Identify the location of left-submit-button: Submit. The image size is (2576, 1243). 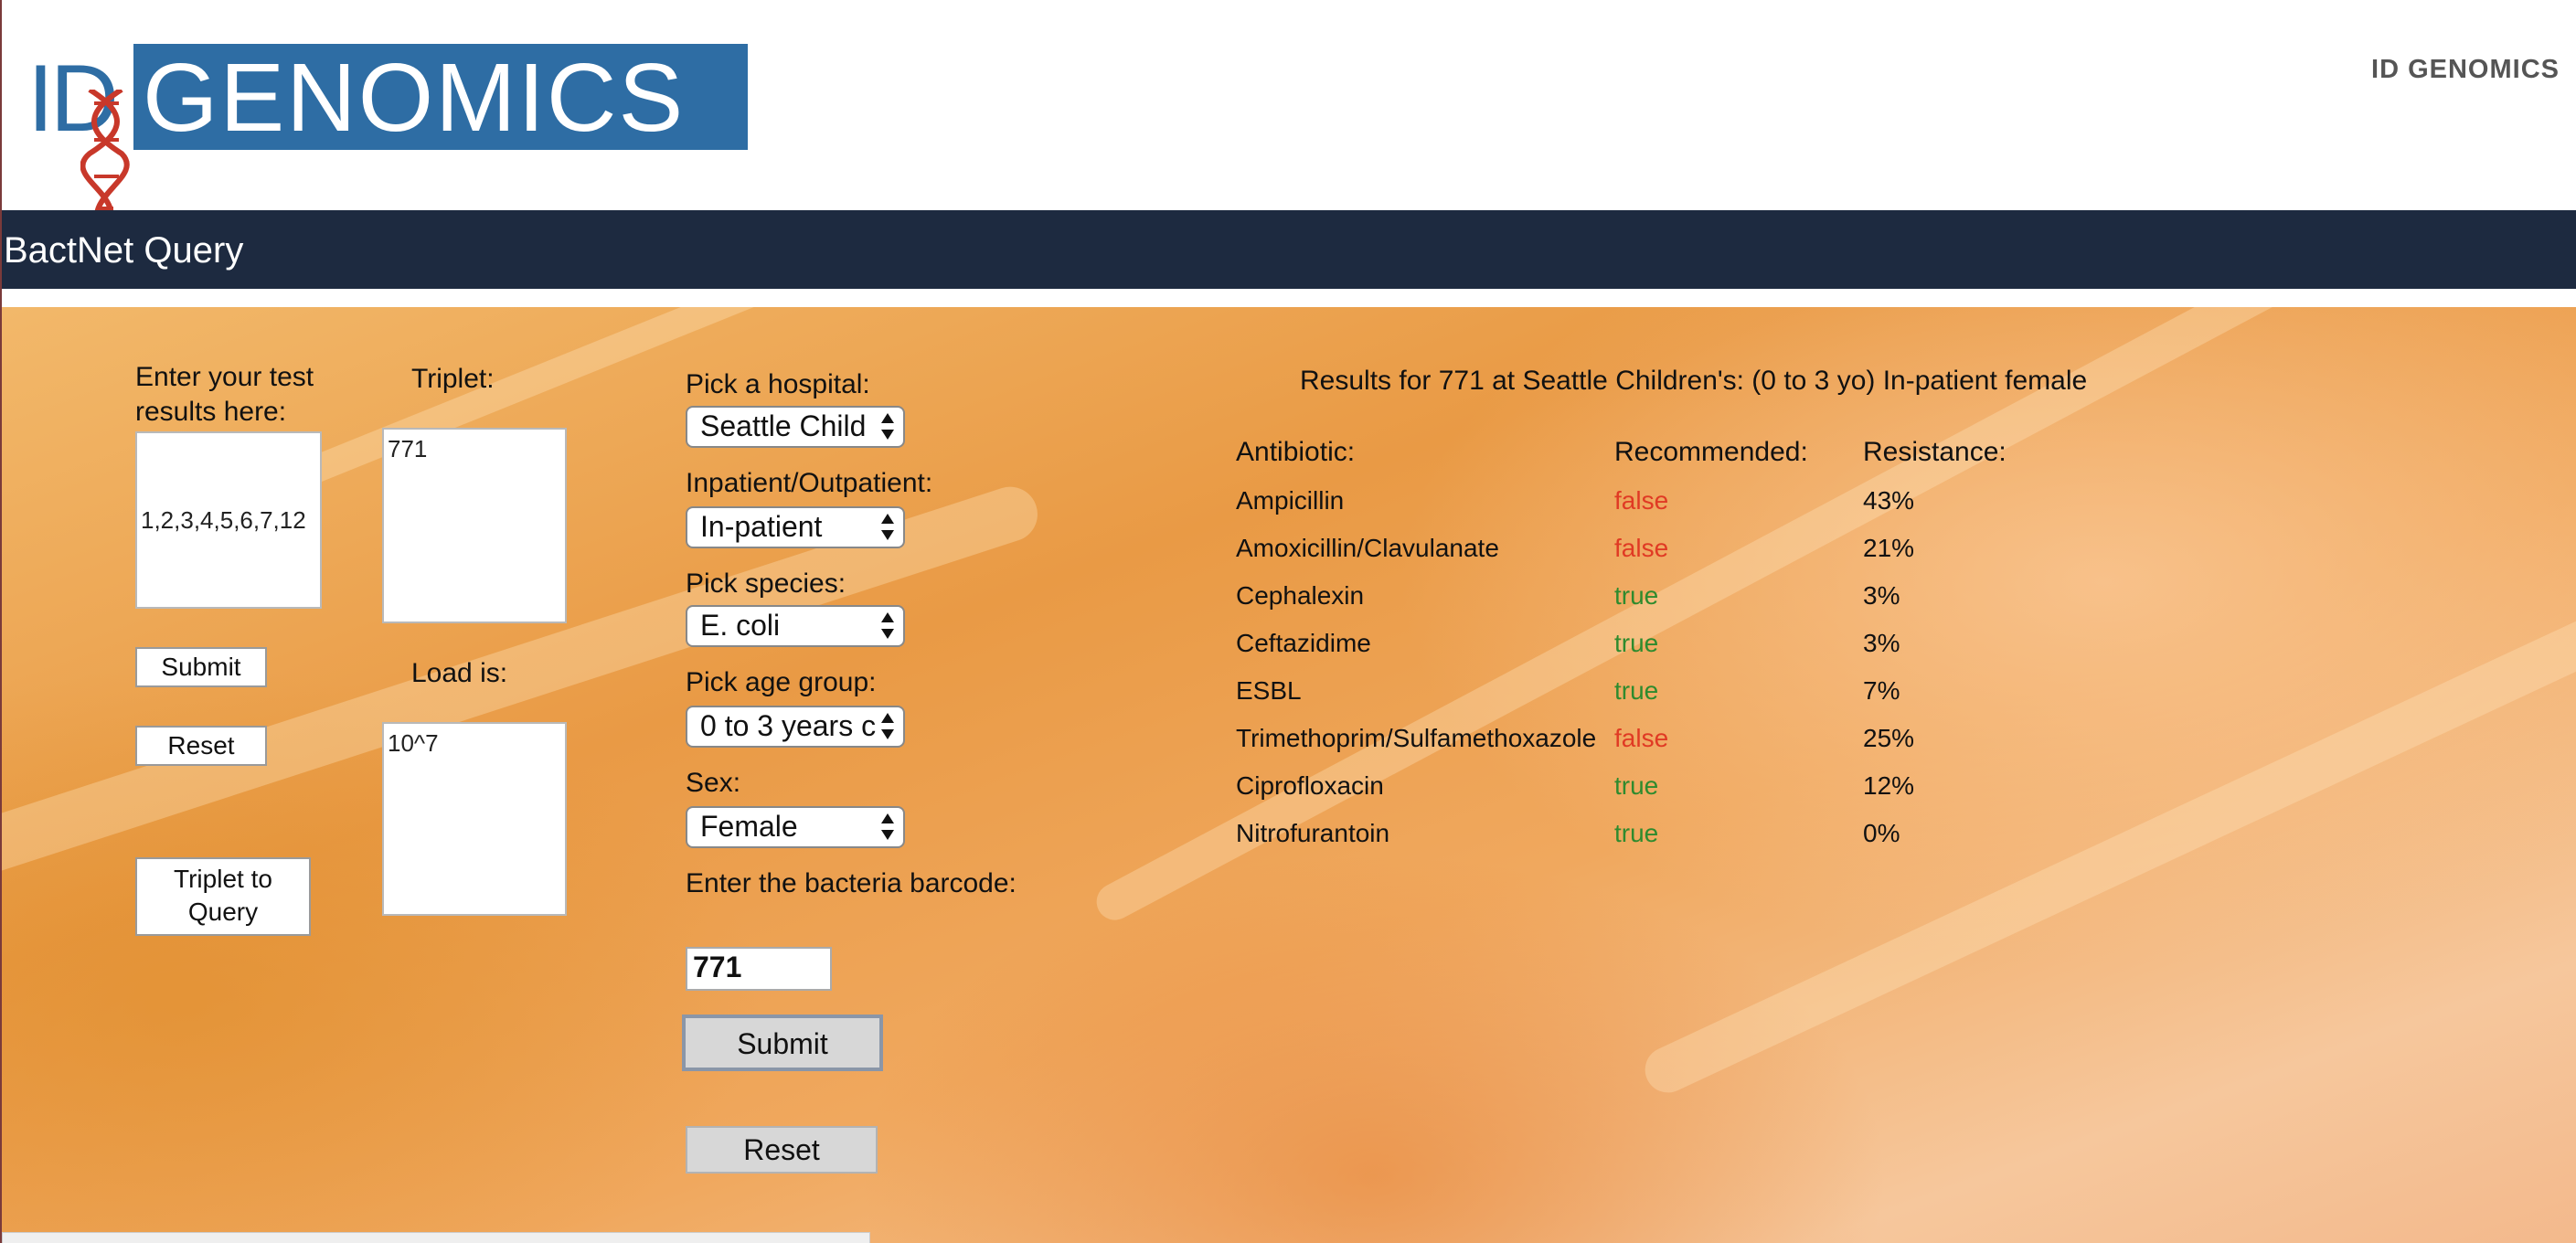
(201, 667).